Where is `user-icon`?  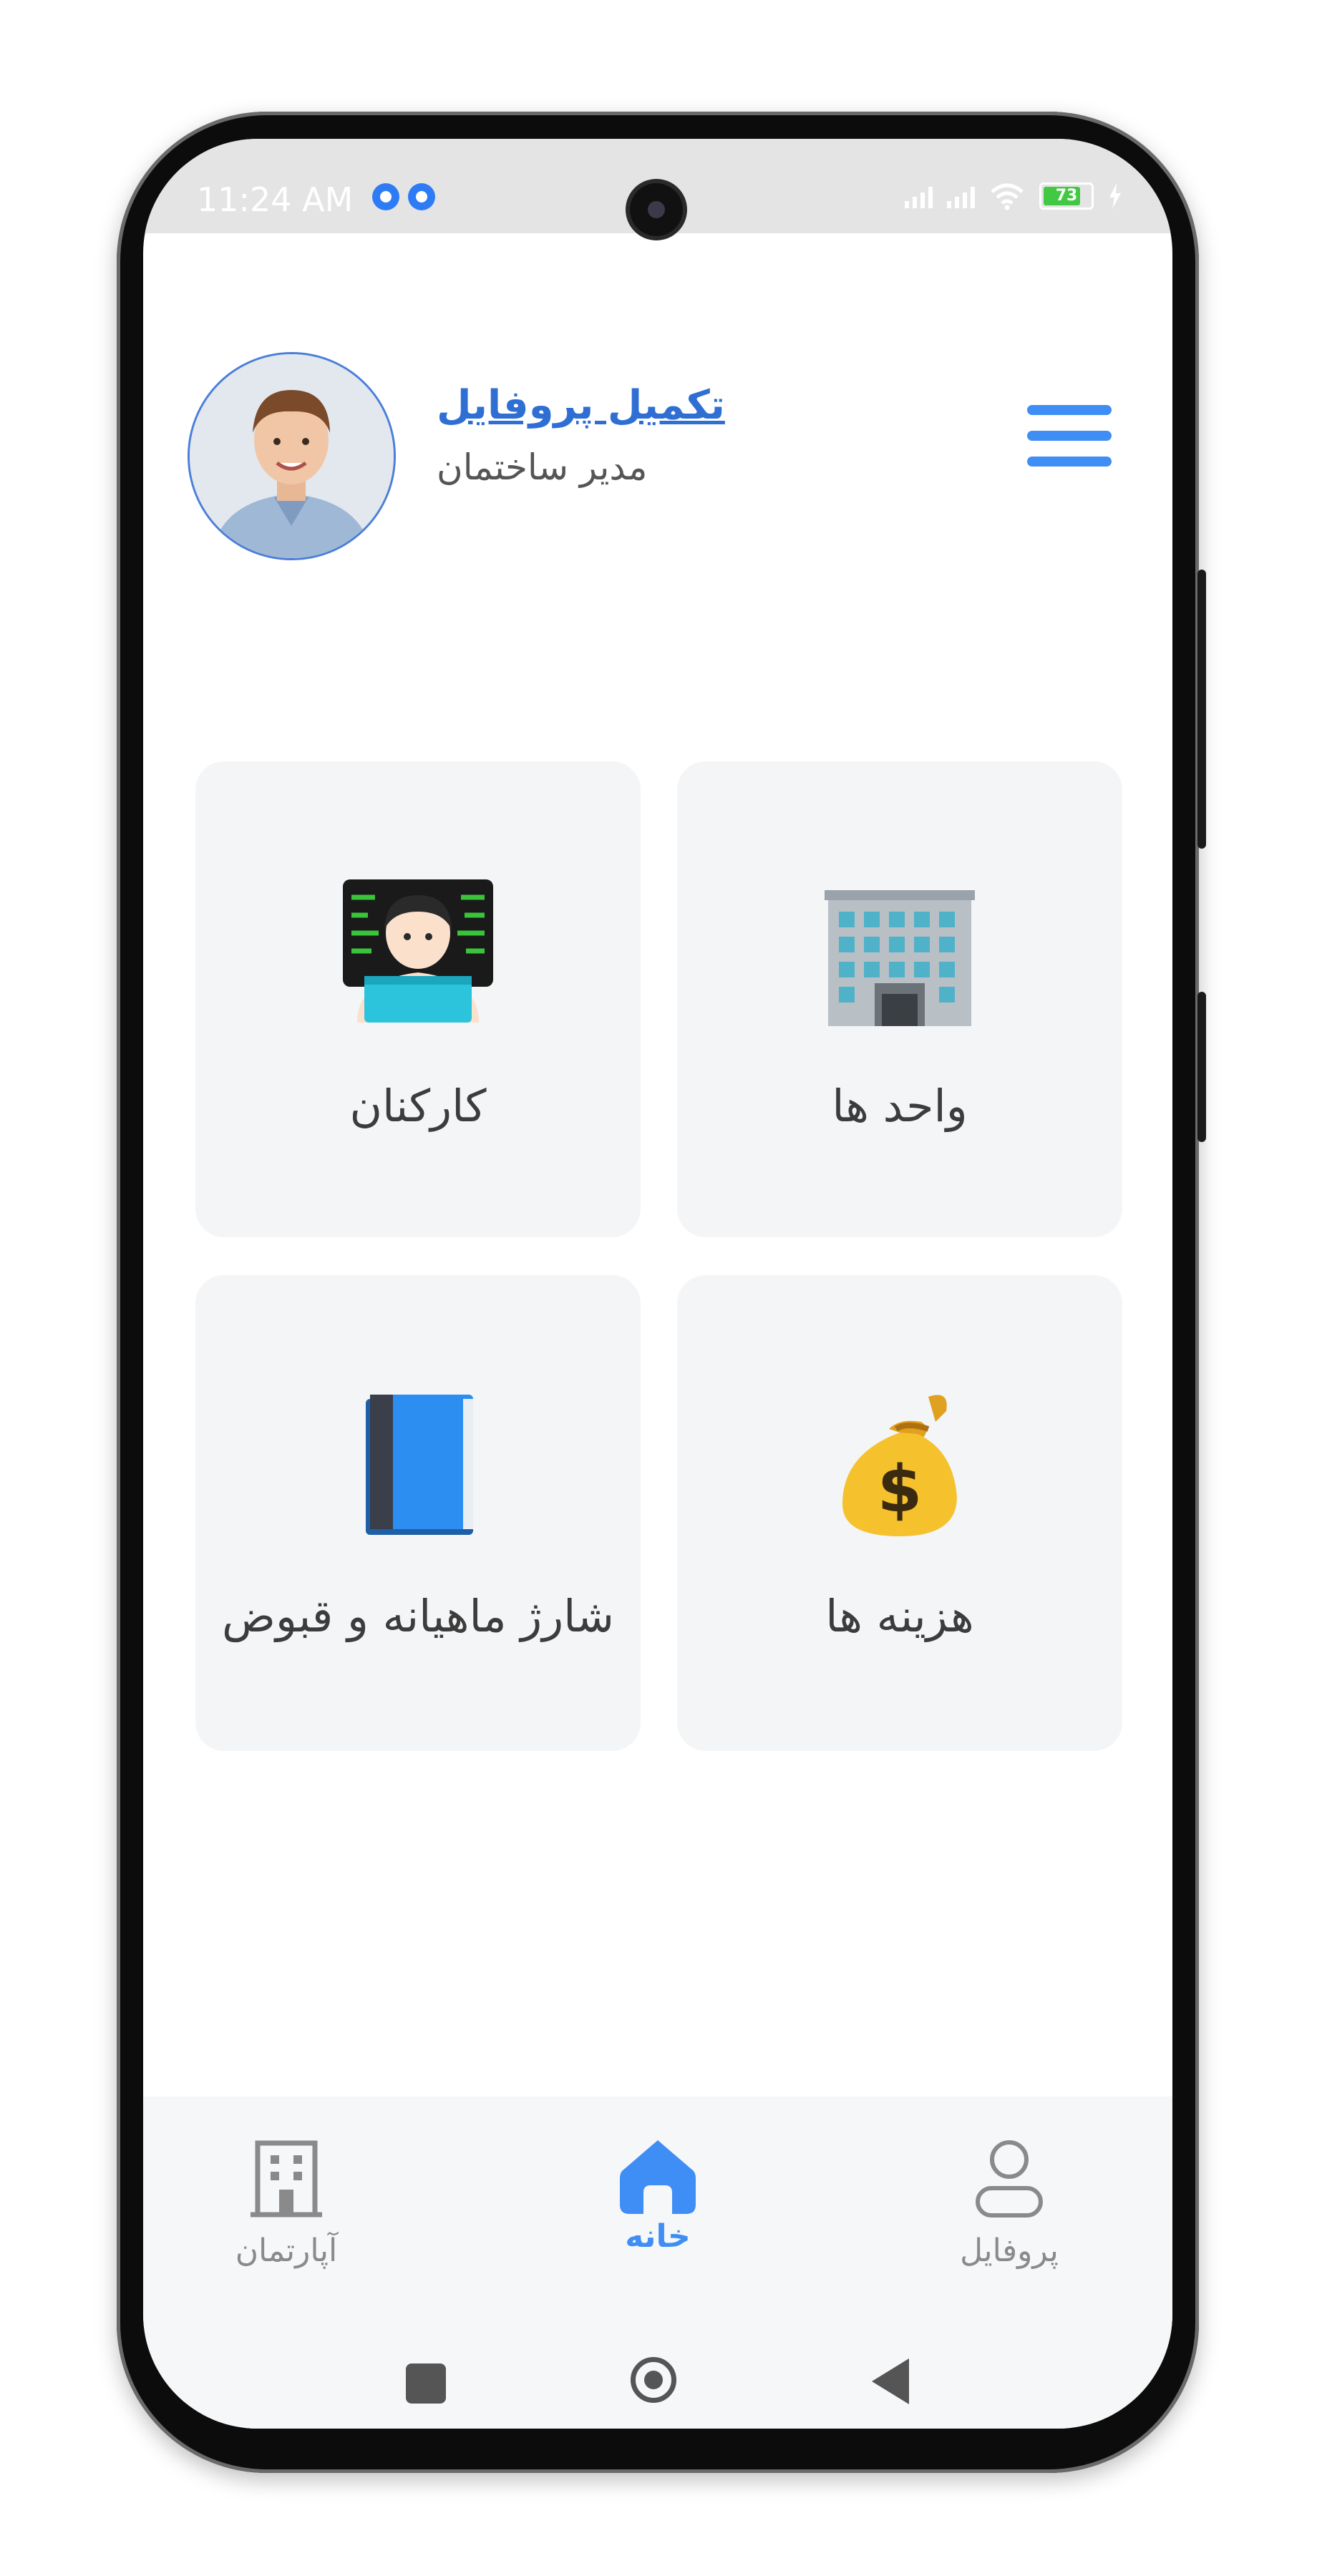 user-icon is located at coordinates (1009, 2179).